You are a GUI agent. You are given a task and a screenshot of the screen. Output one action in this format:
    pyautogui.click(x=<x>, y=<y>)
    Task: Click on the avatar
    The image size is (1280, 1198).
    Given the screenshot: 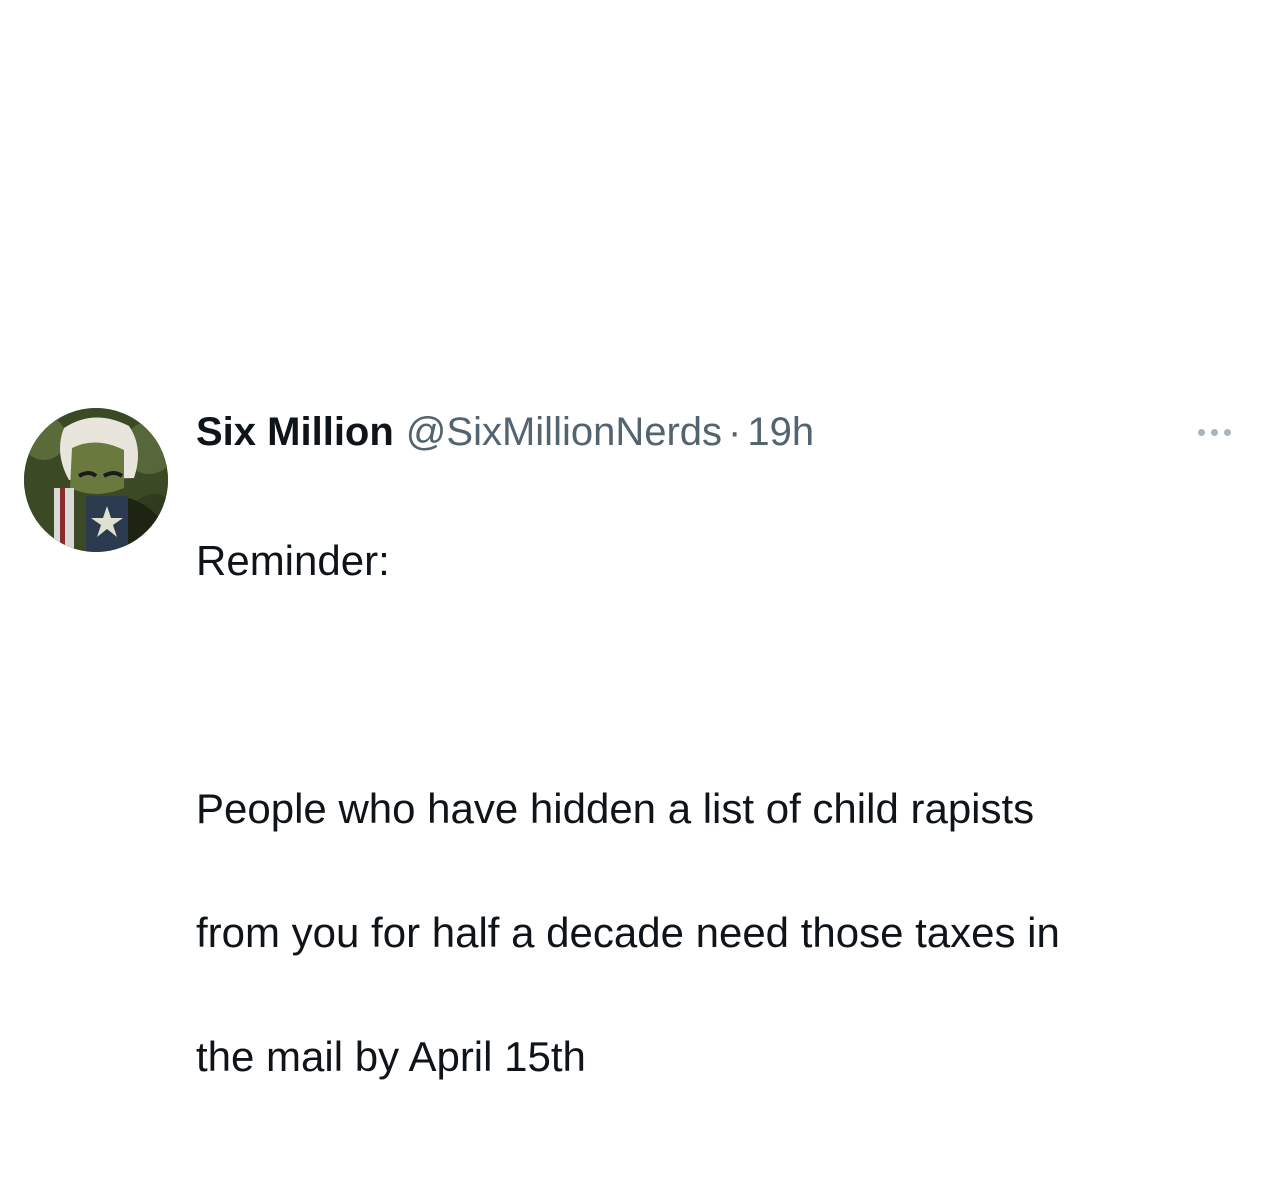 What is the action you would take?
    pyautogui.click(x=96, y=480)
    